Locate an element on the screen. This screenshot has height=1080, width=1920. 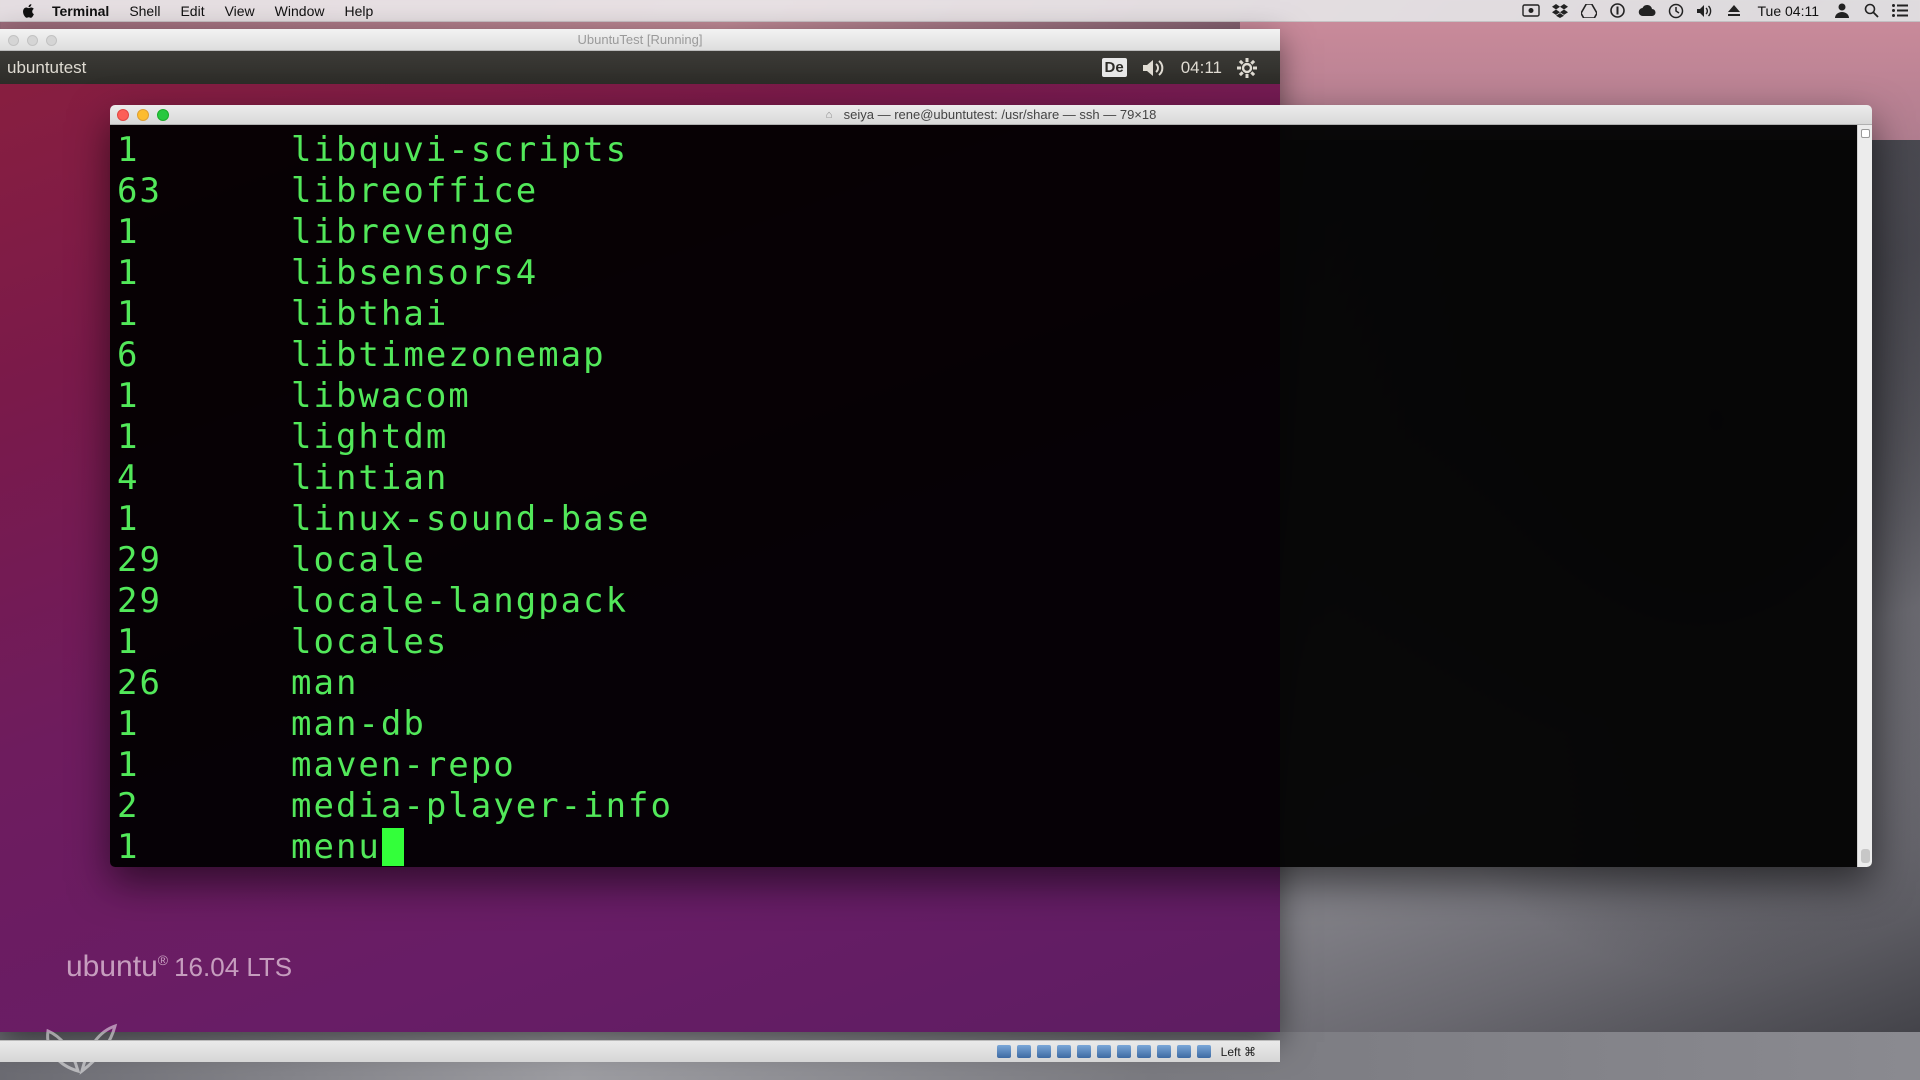
display-icon is located at coordinates (1123, 1051).